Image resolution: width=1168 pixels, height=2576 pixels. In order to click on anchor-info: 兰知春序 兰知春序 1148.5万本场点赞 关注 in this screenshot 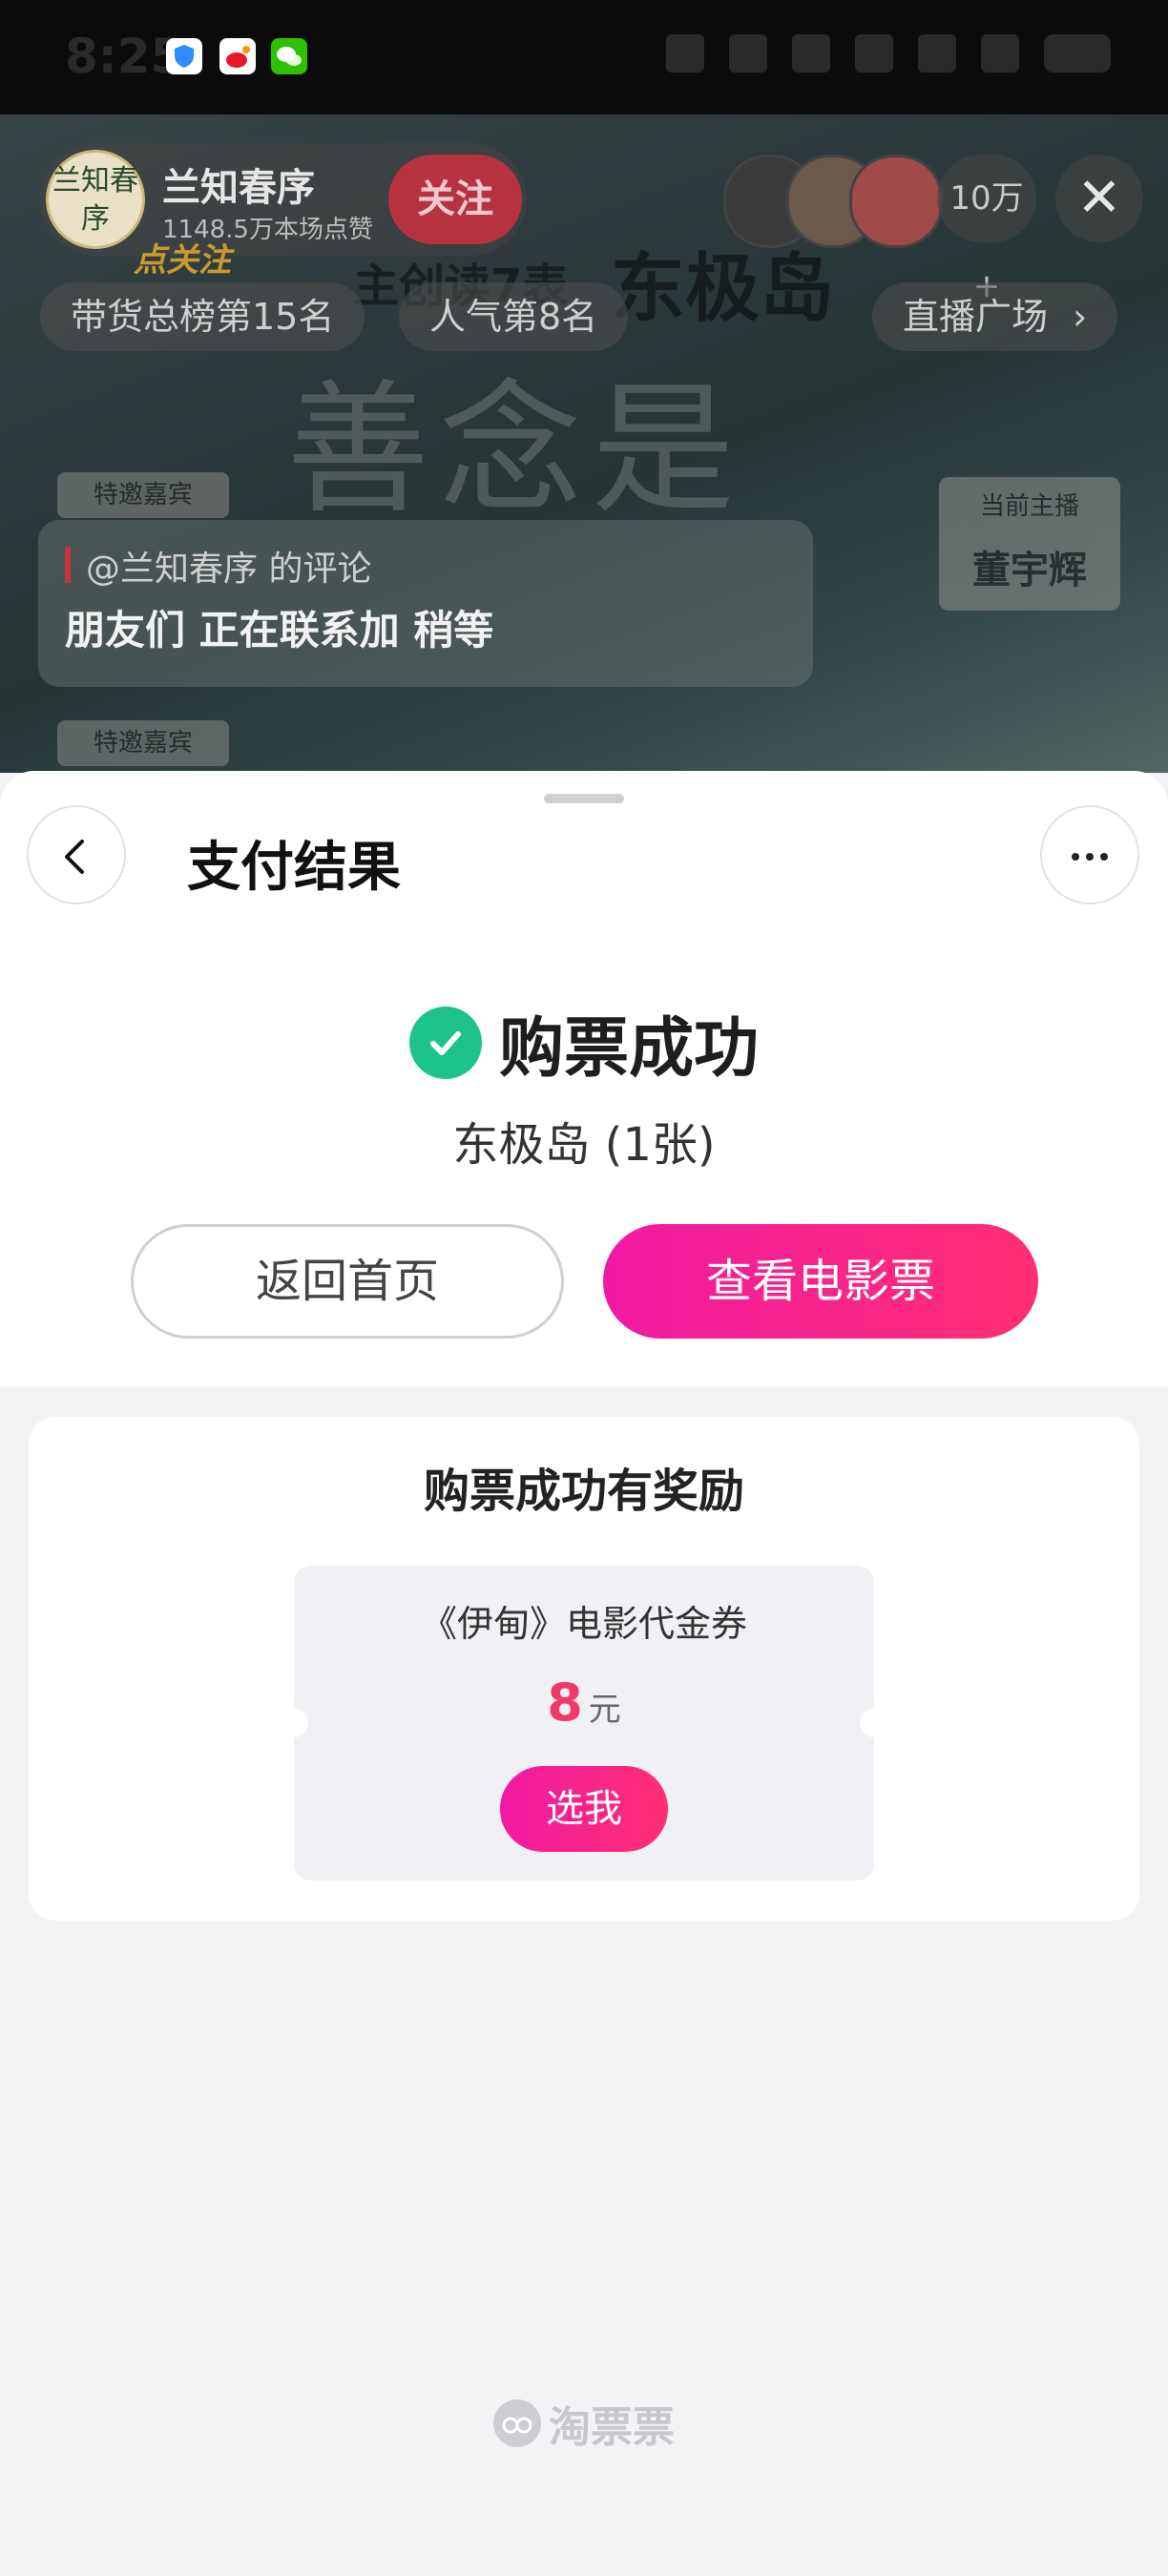, I will do `click(284, 199)`.